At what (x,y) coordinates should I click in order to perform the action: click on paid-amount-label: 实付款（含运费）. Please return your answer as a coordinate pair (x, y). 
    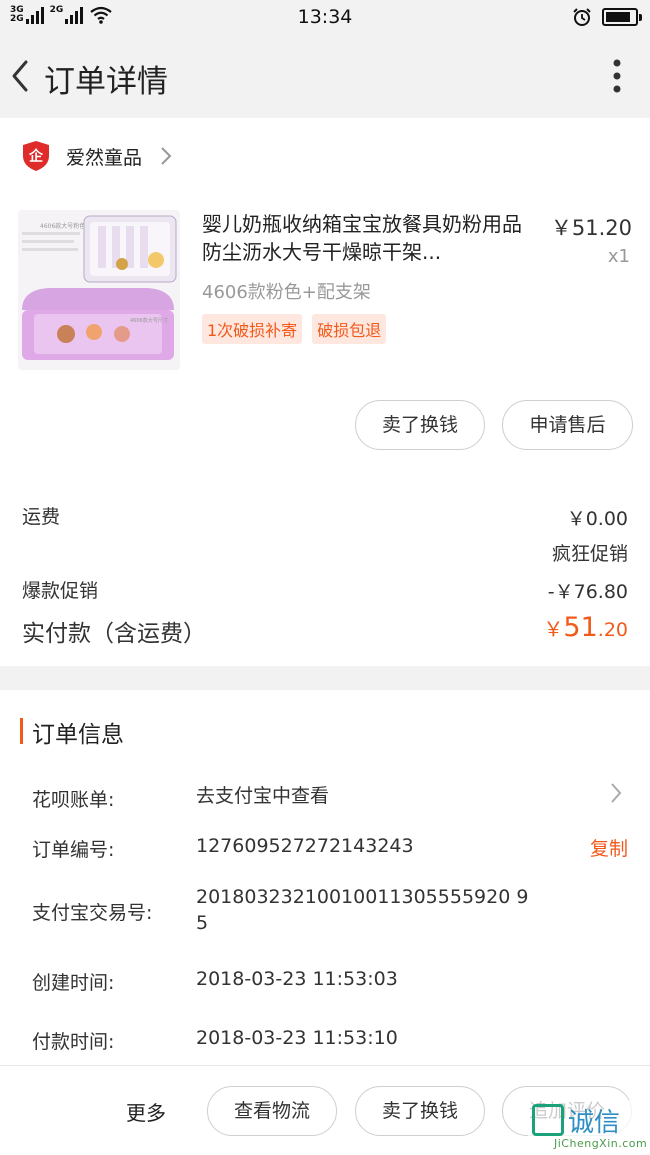
    Looking at the image, I should click on (114, 634).